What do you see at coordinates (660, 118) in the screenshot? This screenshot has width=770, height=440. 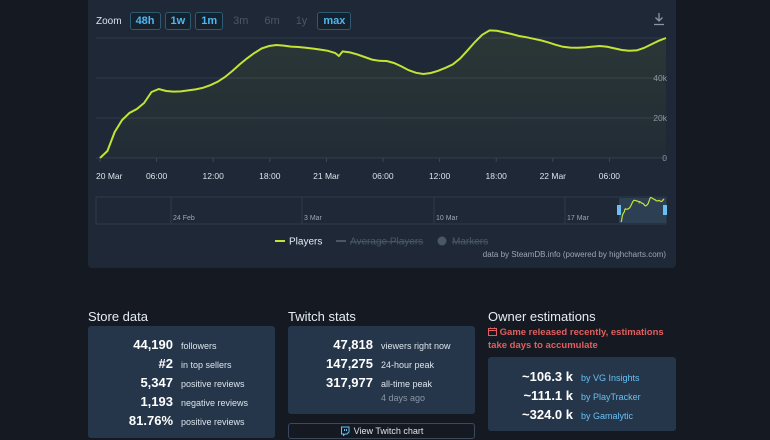 I see `y-tick-label: 20k` at bounding box center [660, 118].